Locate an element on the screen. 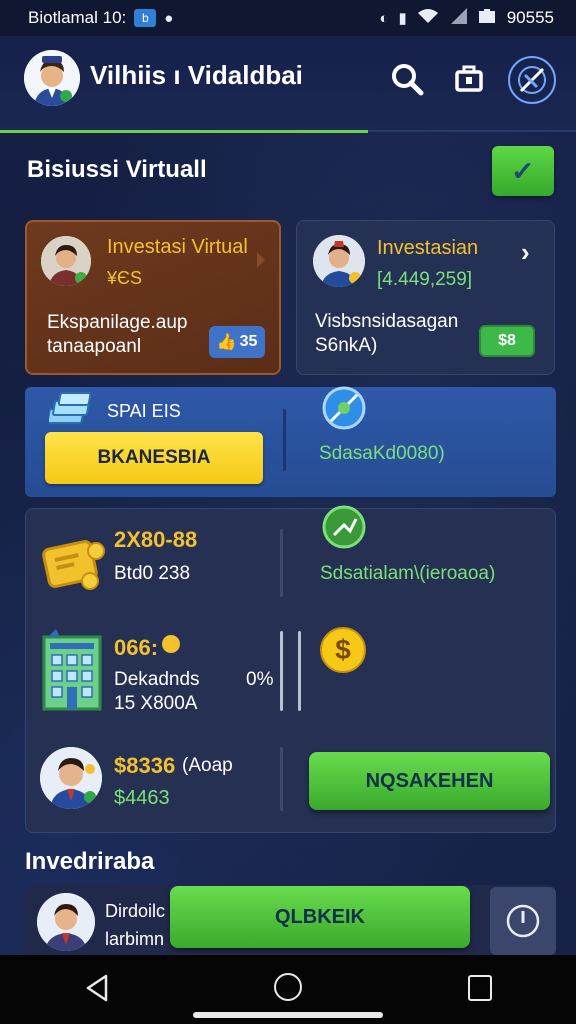 The height and width of the screenshot is (1024, 576). card-title: Investasi Virtual is located at coordinates (177, 247).